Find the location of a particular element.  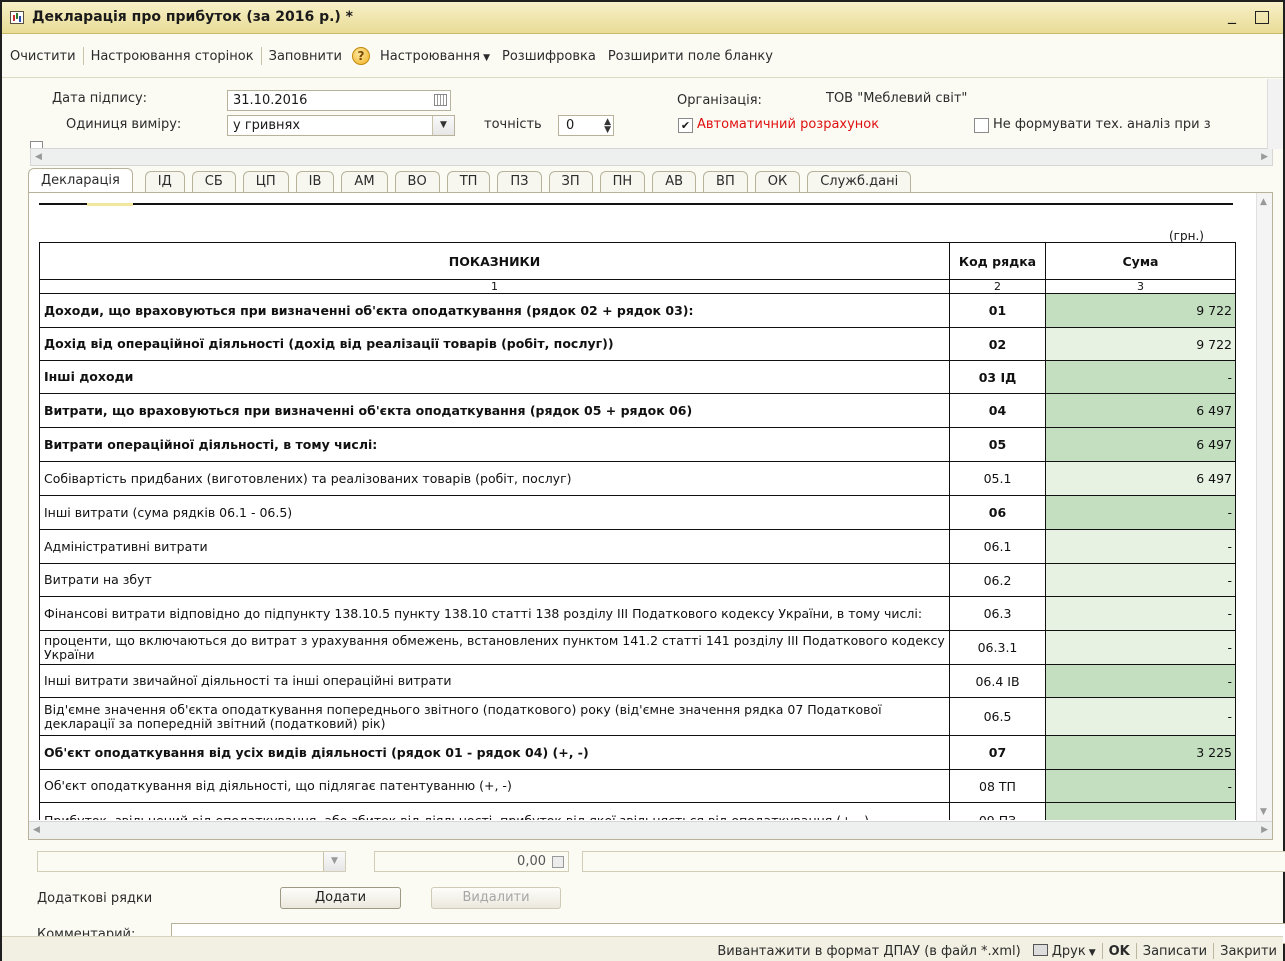

add-row-button: Додати is located at coordinates (340, 898).